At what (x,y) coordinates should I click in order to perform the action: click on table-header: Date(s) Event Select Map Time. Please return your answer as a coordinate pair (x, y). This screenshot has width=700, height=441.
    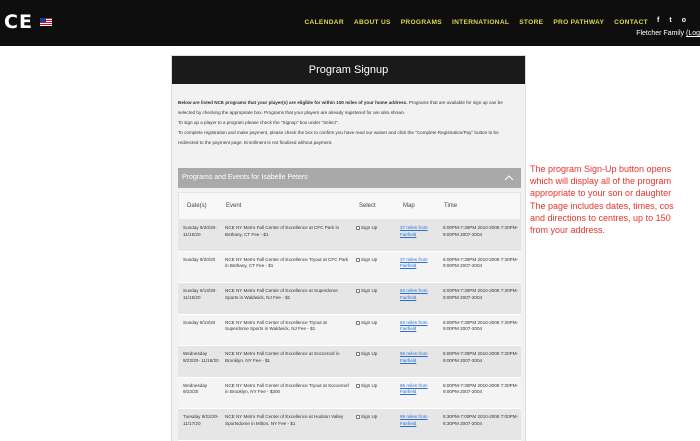
    Looking at the image, I should click on (349, 206).